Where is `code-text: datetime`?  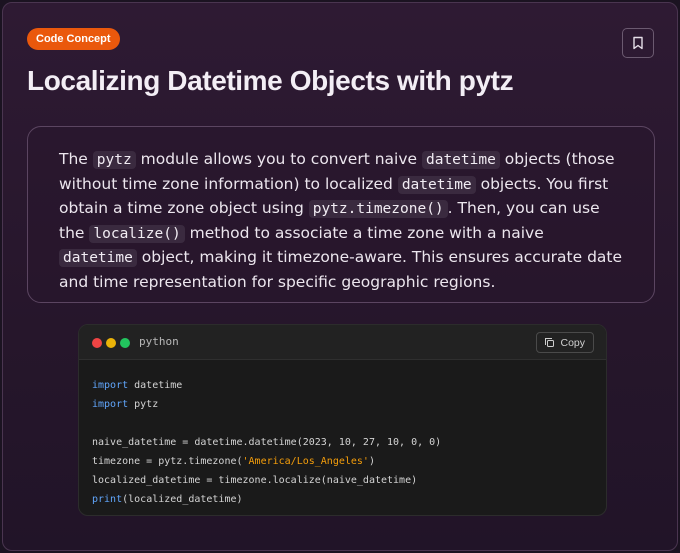 code-text: datetime is located at coordinates (155, 385).